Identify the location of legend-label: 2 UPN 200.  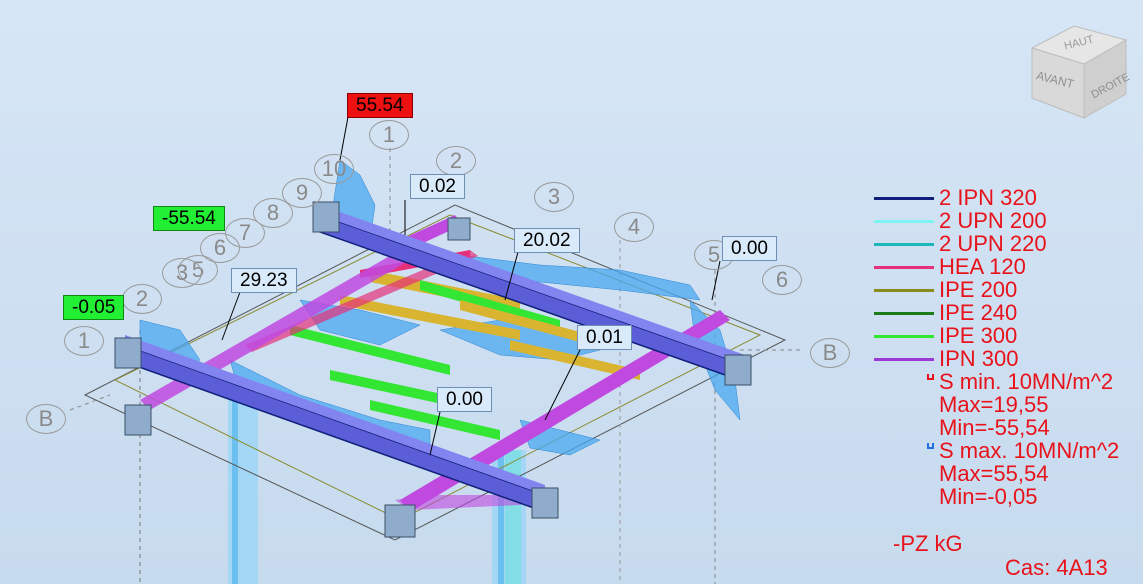
(993, 220).